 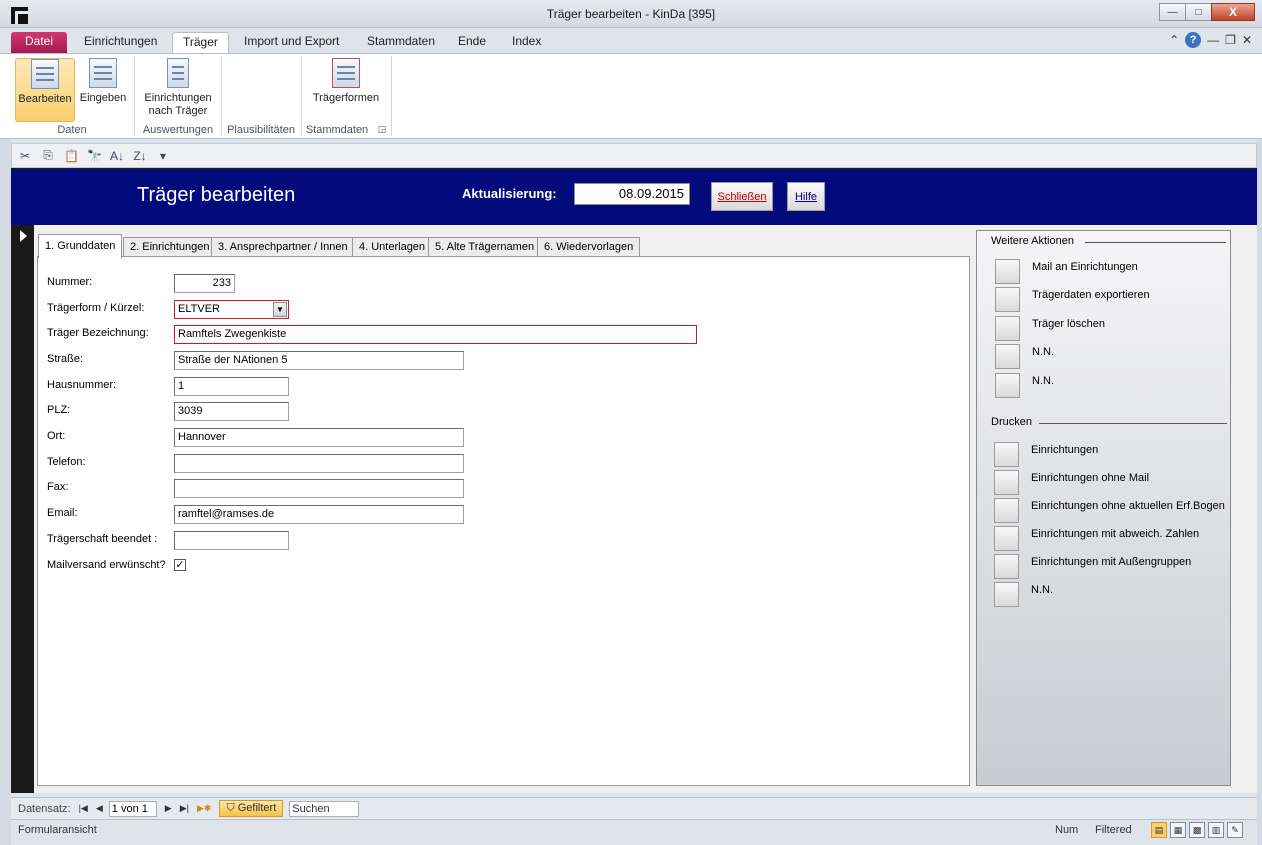 What do you see at coordinates (120, 42) in the screenshot?
I see `tab-einrichtungen: Einrichtungen` at bounding box center [120, 42].